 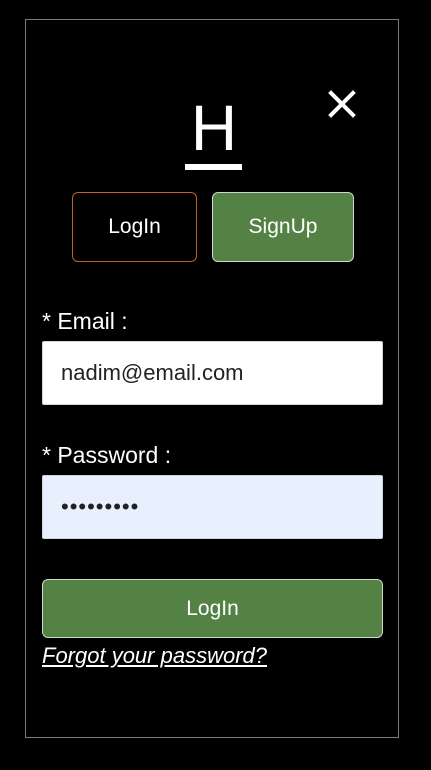 I want to click on tab-login: LogIn, so click(x=134, y=227).